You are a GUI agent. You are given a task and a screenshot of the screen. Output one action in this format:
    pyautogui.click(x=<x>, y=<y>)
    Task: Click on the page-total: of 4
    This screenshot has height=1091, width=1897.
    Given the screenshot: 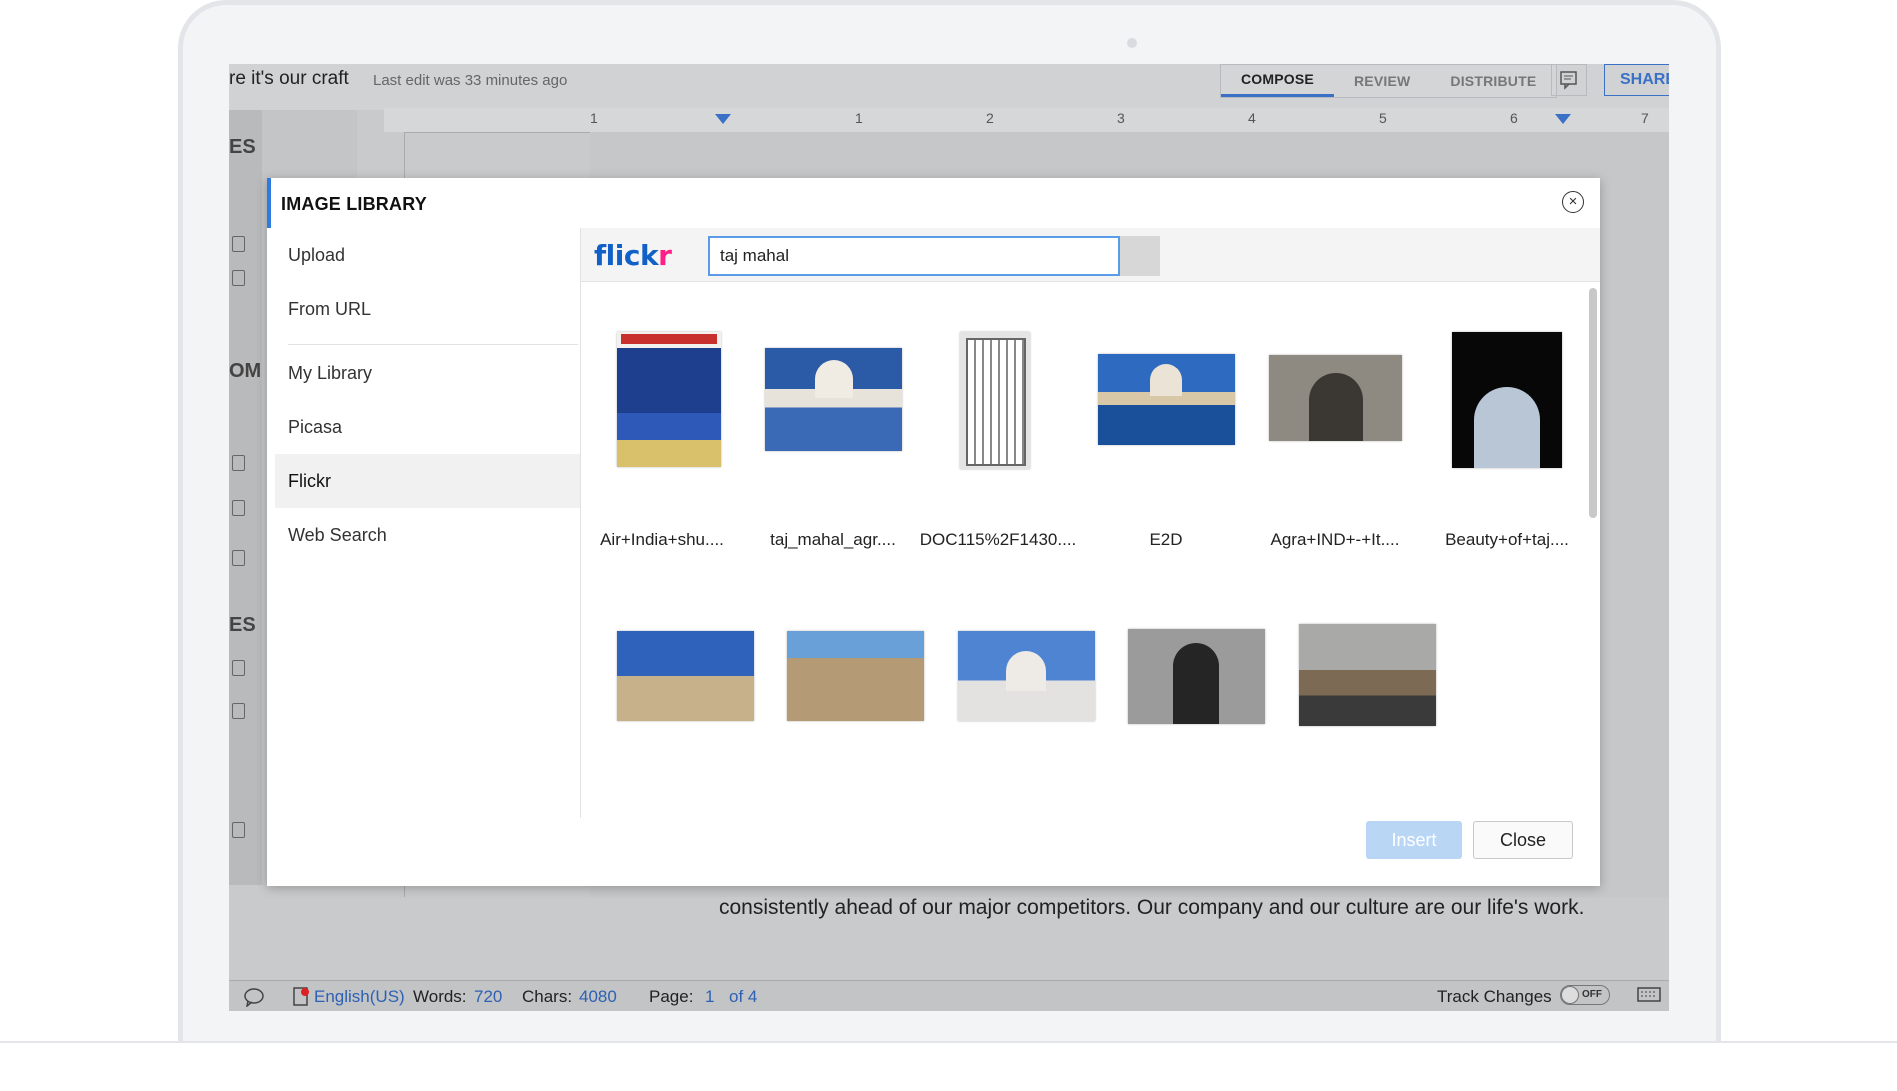 What is the action you would take?
    pyautogui.click(x=743, y=996)
    